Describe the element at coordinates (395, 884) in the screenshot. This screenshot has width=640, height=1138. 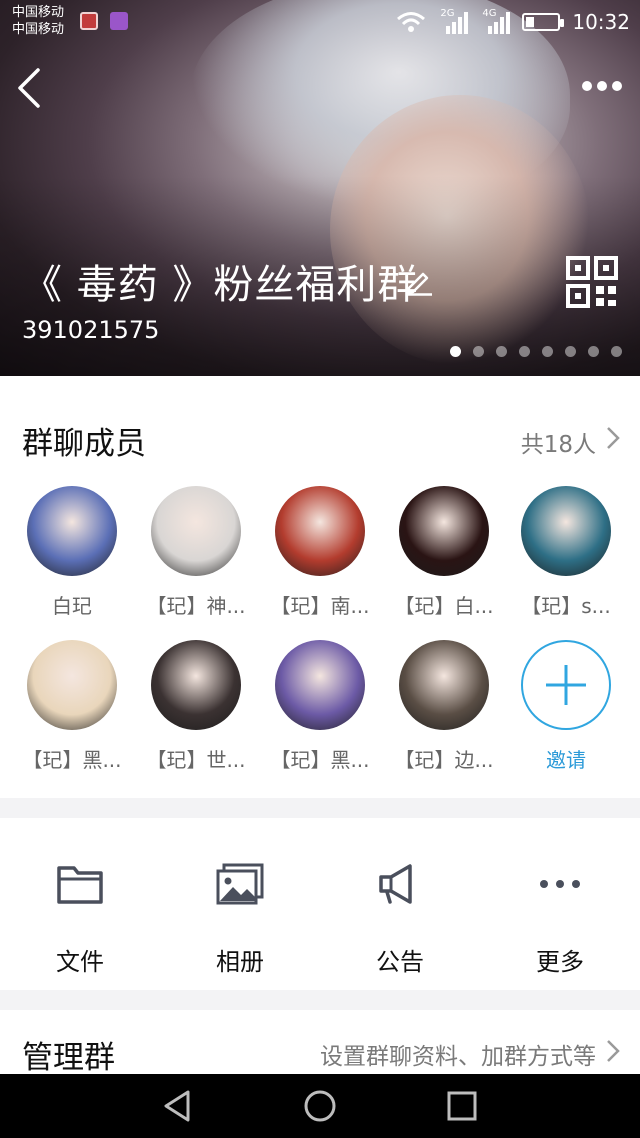
I see `megaphone-icon` at that location.